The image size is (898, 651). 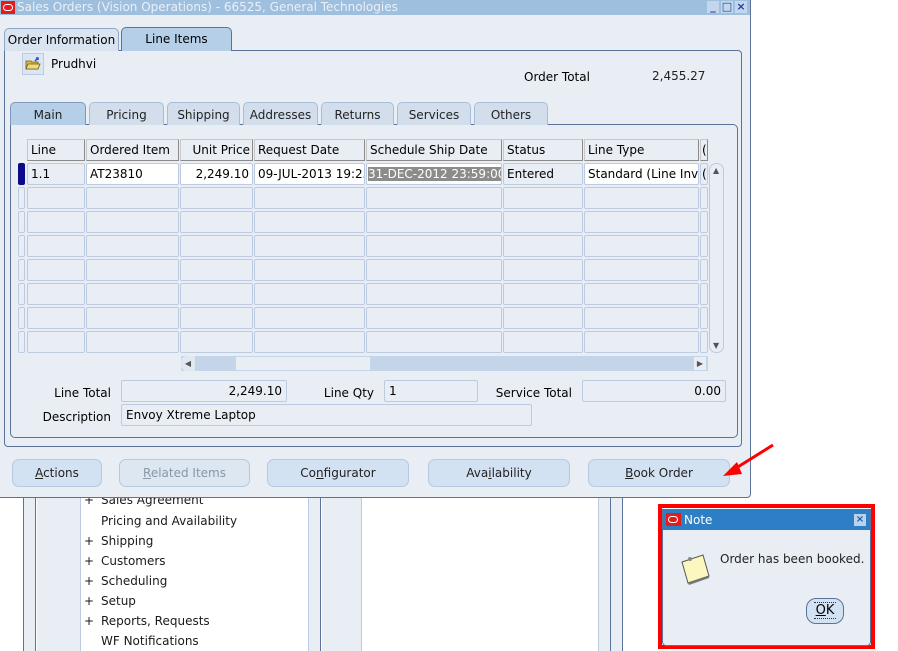 I want to click on tab-main: Main, so click(x=48, y=113).